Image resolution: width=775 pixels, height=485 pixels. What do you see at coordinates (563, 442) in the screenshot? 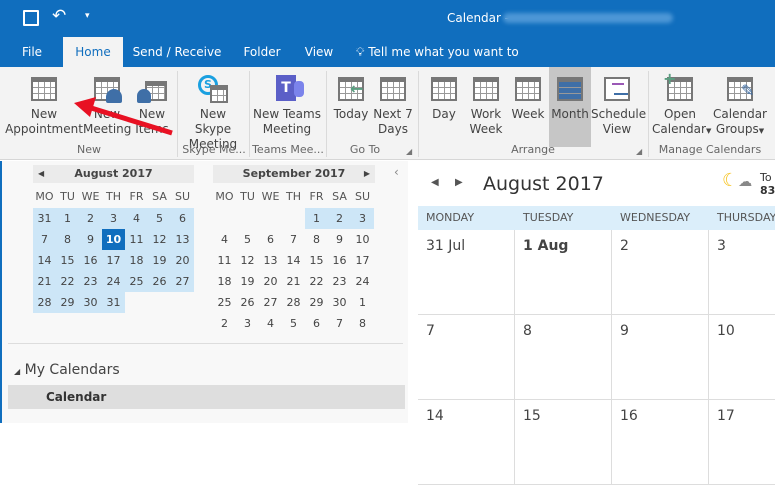
I see `day-cell: 15` at bounding box center [563, 442].